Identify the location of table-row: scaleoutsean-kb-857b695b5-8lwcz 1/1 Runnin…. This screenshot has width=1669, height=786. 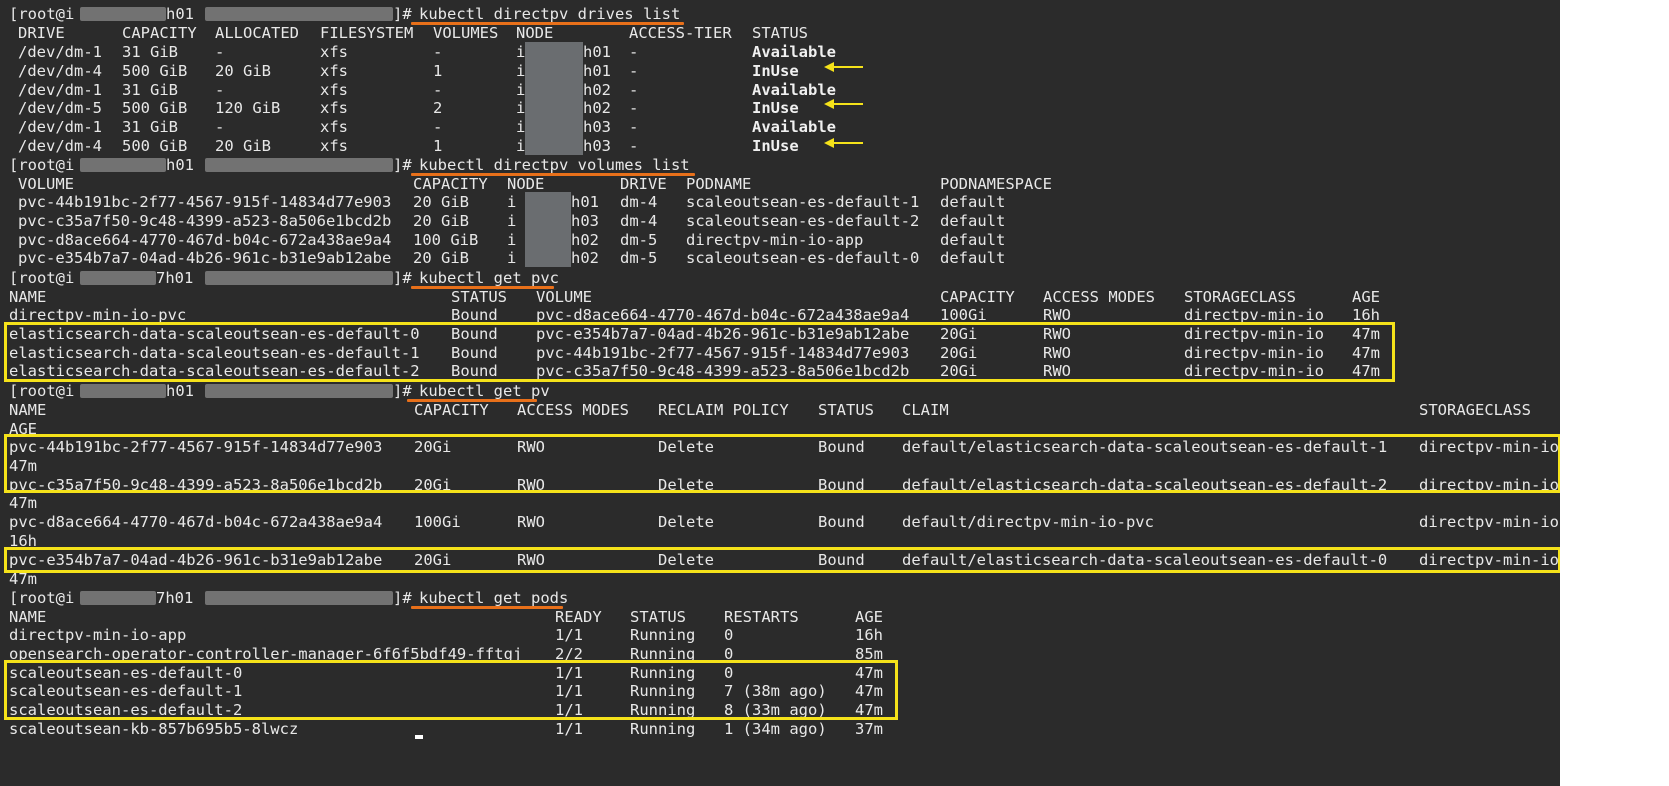
(834, 729).